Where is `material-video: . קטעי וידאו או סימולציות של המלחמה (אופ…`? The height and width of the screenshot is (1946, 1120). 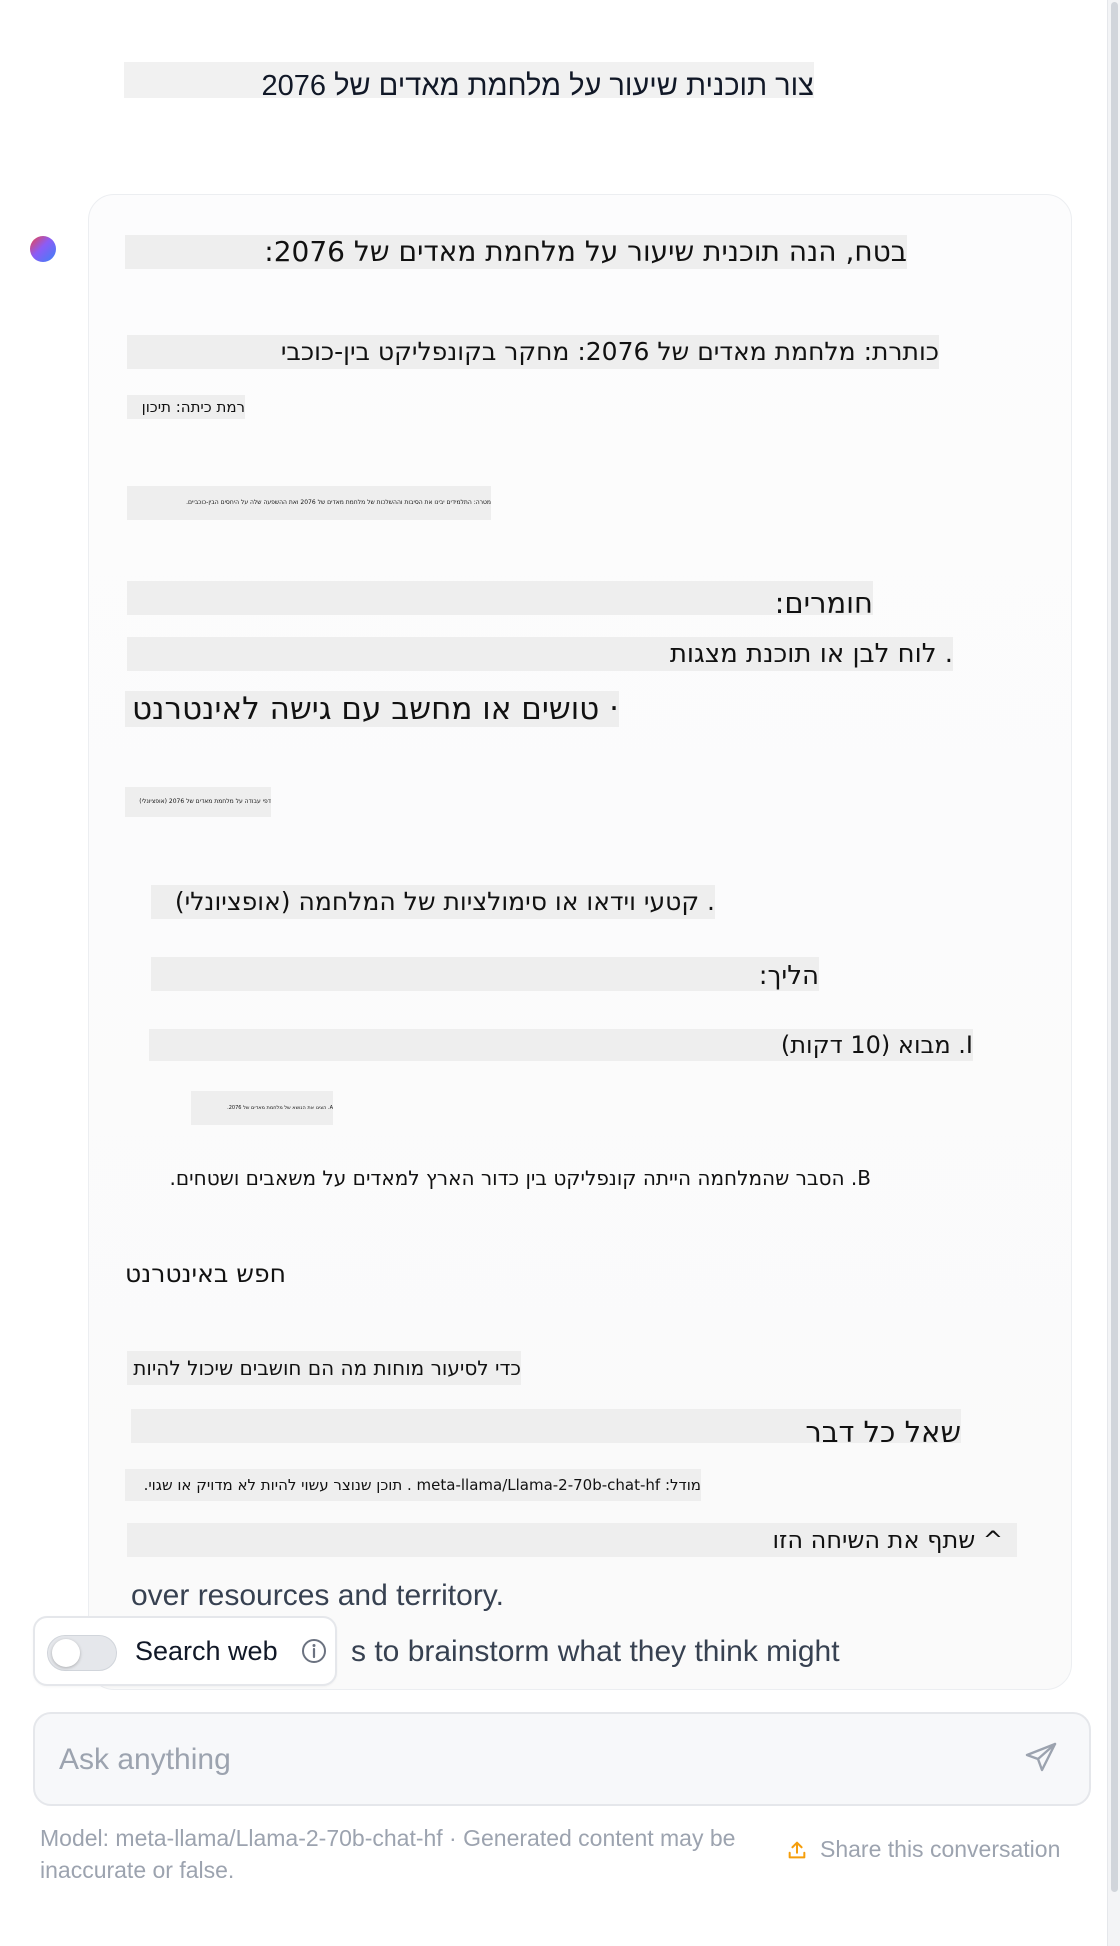
material-video: . קטעי וידאו או סימולציות של המלחמה (אופ… is located at coordinates (433, 902).